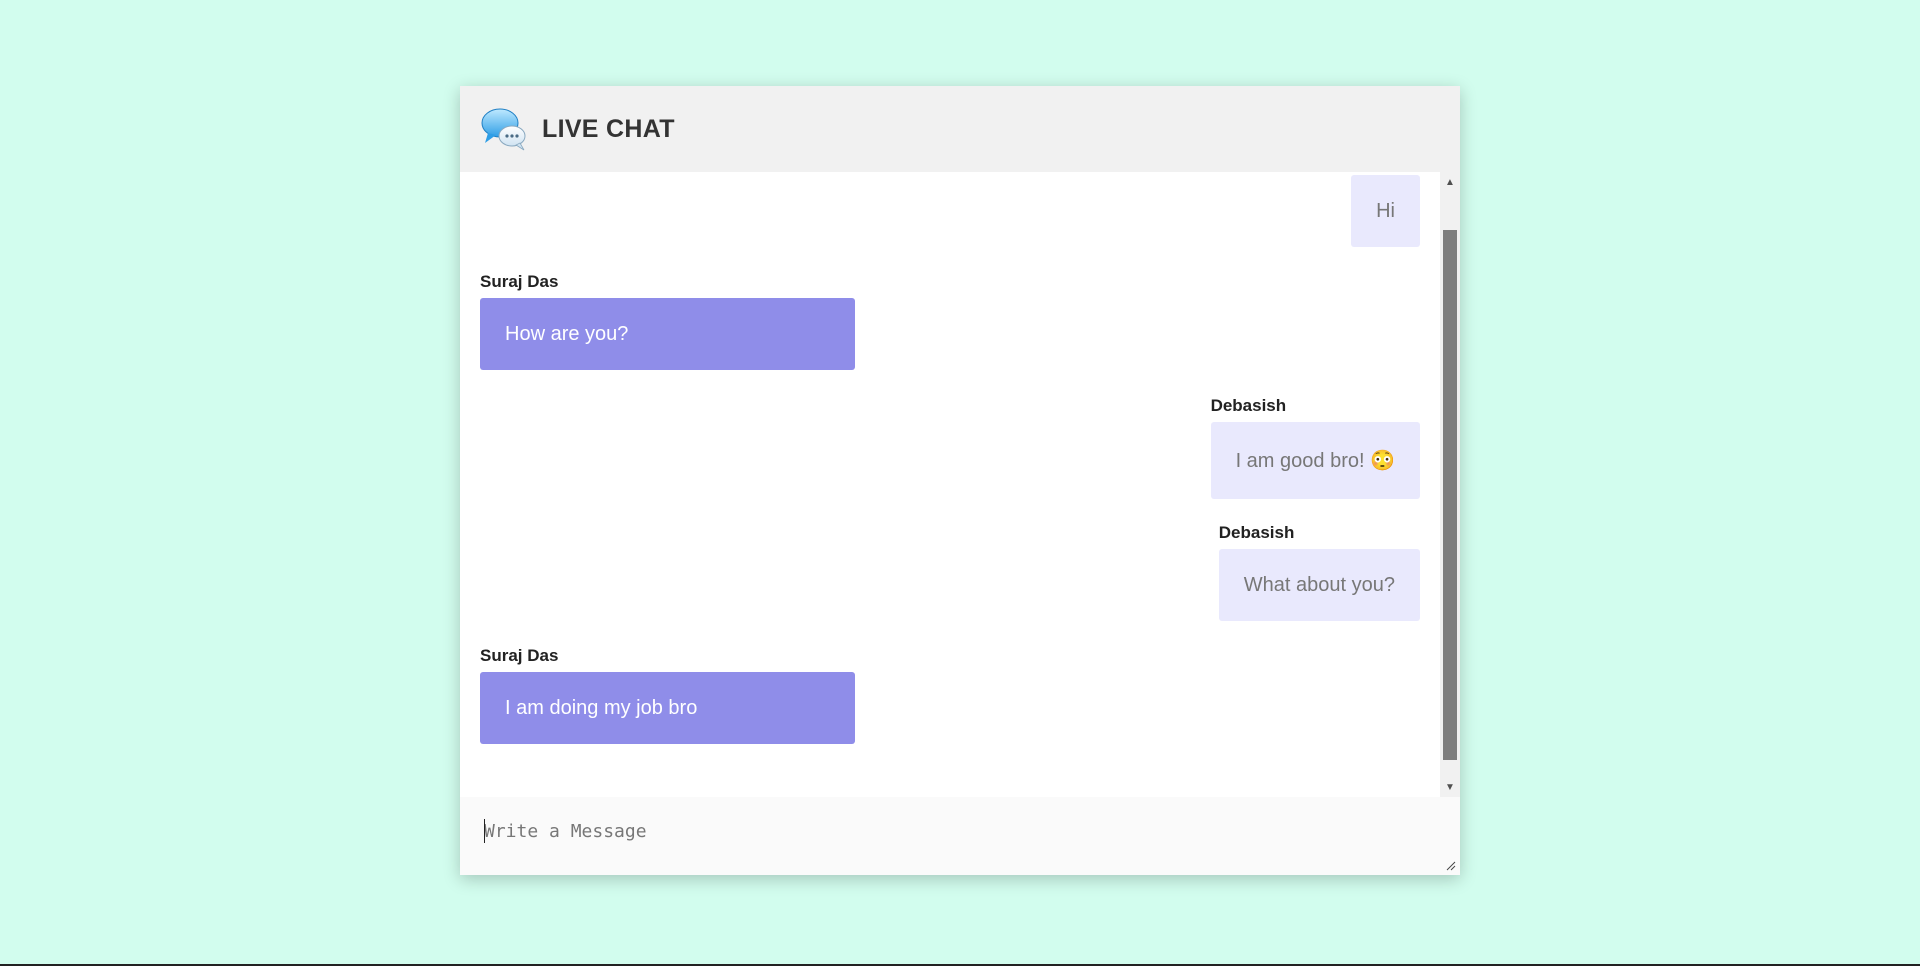 Image resolution: width=1920 pixels, height=966 pixels. Describe the element at coordinates (503, 129) in the screenshot. I see `chat-bubbles-icon` at that location.